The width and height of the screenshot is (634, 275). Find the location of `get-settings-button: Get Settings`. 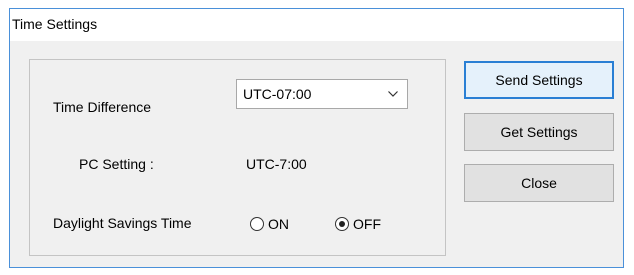

get-settings-button: Get Settings is located at coordinates (539, 132).